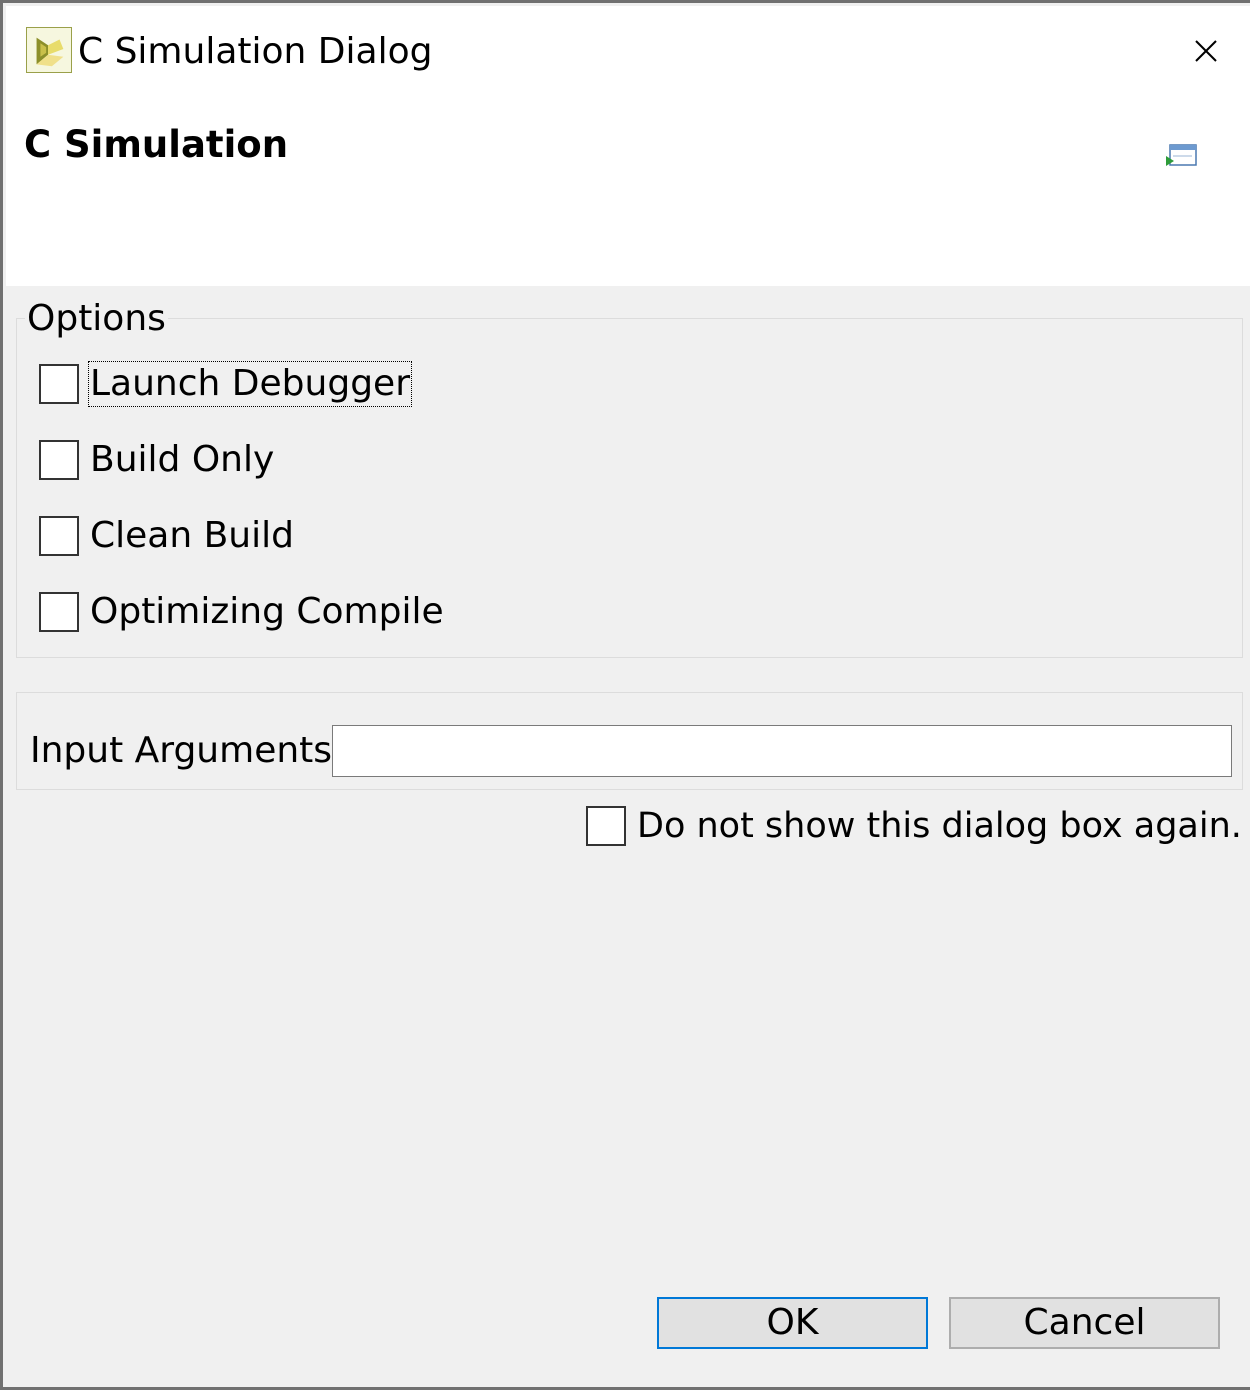 The height and width of the screenshot is (1390, 1250). Describe the element at coordinates (267, 612) in the screenshot. I see `optimizing-compile-label: Optimizing Compile` at that location.